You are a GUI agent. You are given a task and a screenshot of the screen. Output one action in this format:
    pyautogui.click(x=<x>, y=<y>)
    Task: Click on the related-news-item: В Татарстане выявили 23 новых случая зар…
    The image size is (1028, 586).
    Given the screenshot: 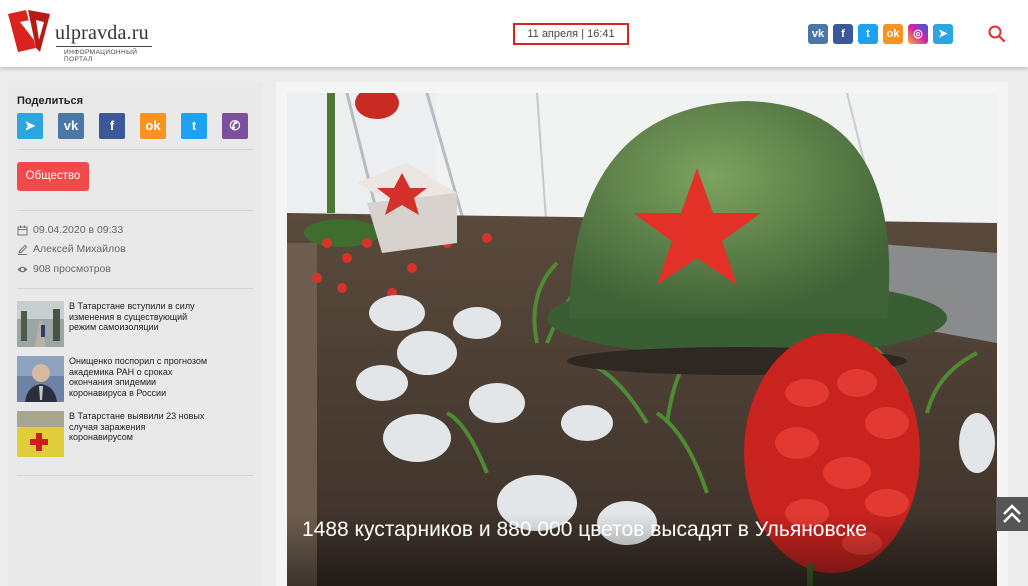 What is the action you would take?
    pyautogui.click(x=135, y=435)
    